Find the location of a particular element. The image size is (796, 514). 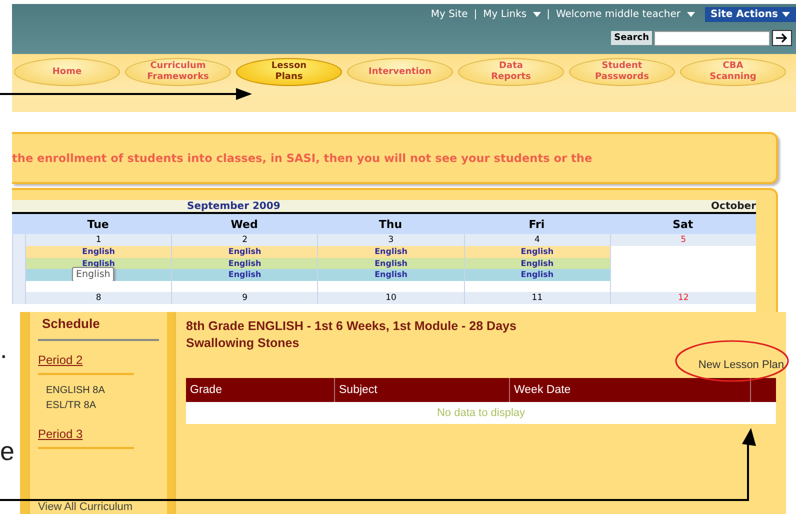

day-header: Tue is located at coordinates (98, 224).